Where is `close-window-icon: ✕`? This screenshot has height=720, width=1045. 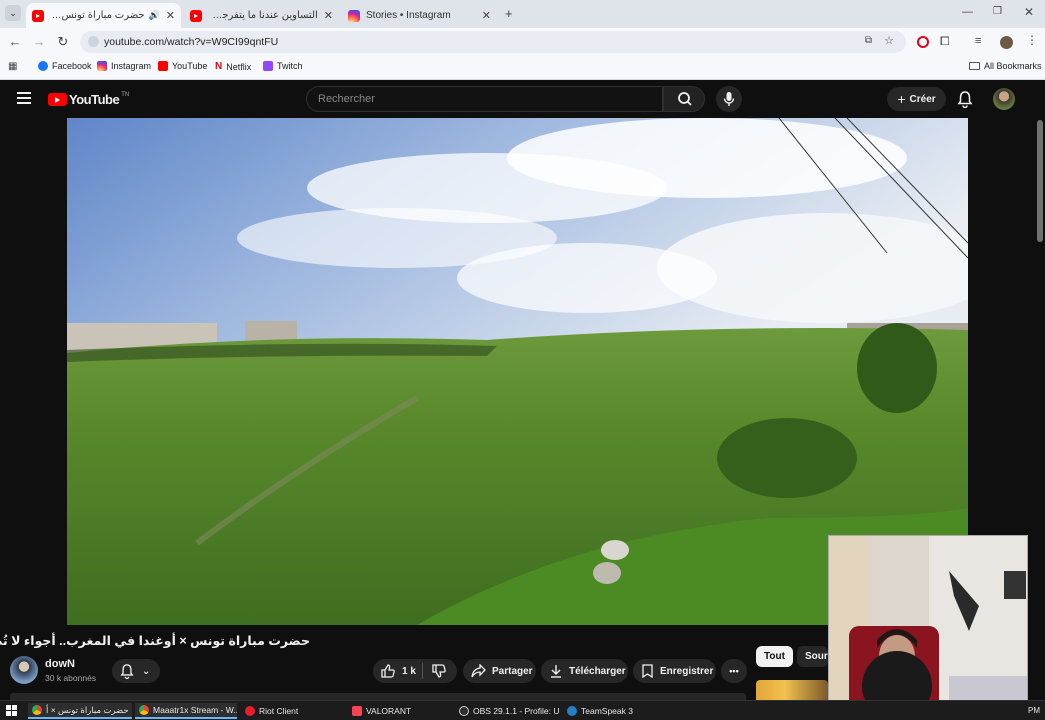 close-window-icon: ✕ is located at coordinates (1029, 12).